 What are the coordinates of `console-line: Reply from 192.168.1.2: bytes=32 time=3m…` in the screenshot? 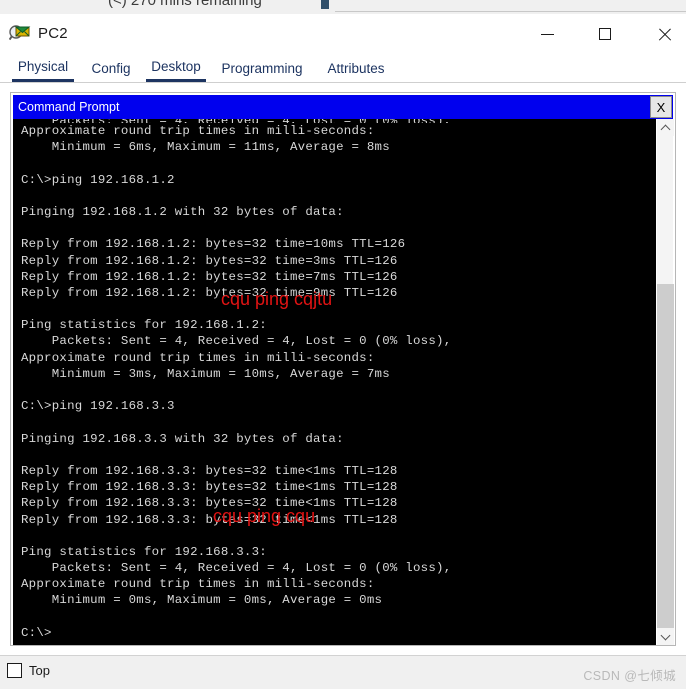 It's located at (209, 260).